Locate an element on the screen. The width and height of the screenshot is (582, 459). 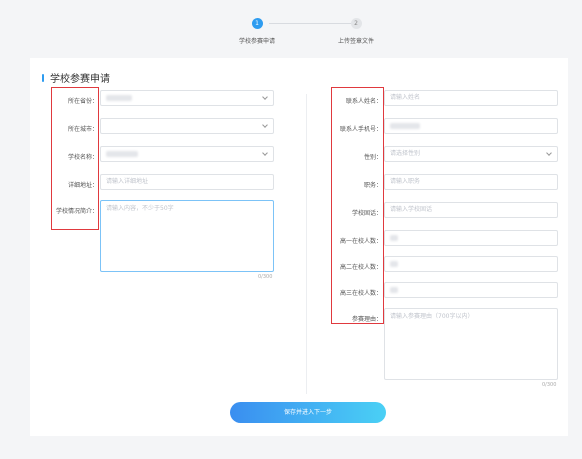
step-1-label: 学校参赛申请 is located at coordinates (256, 41).